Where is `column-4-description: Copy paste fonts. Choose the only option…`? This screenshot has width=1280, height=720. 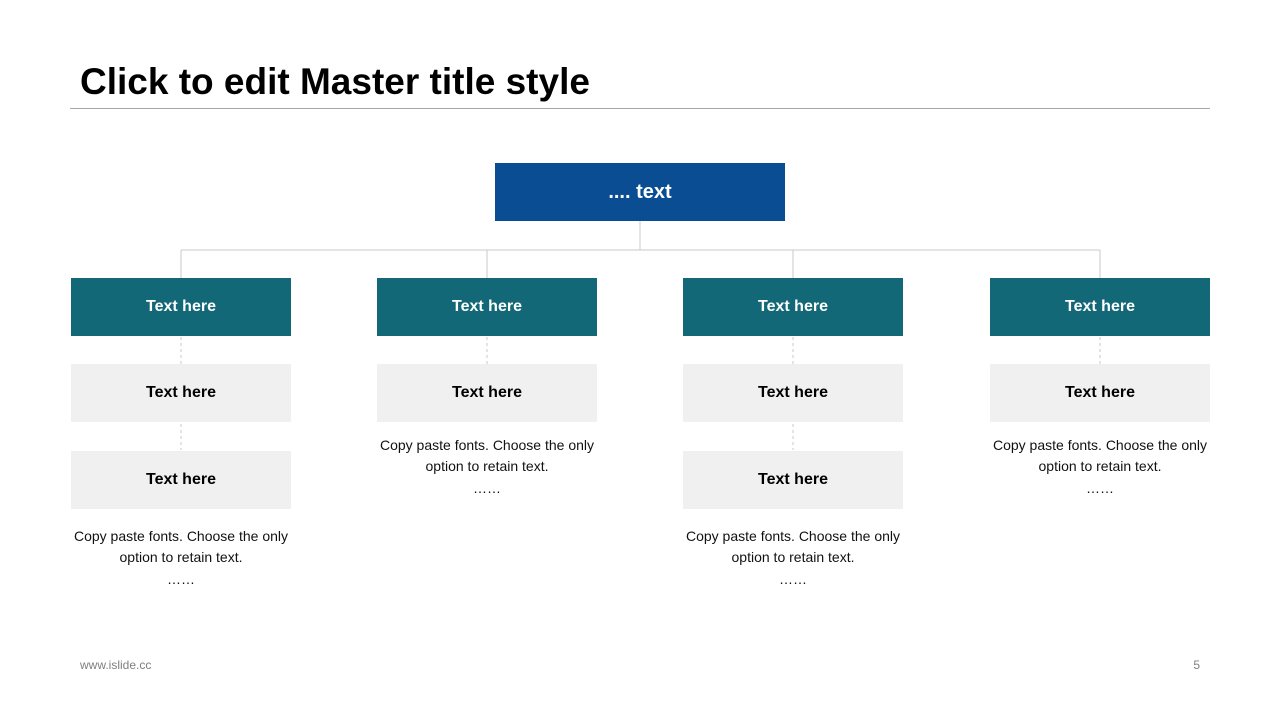 column-4-description: Copy paste fonts. Choose the only option… is located at coordinates (1100, 467).